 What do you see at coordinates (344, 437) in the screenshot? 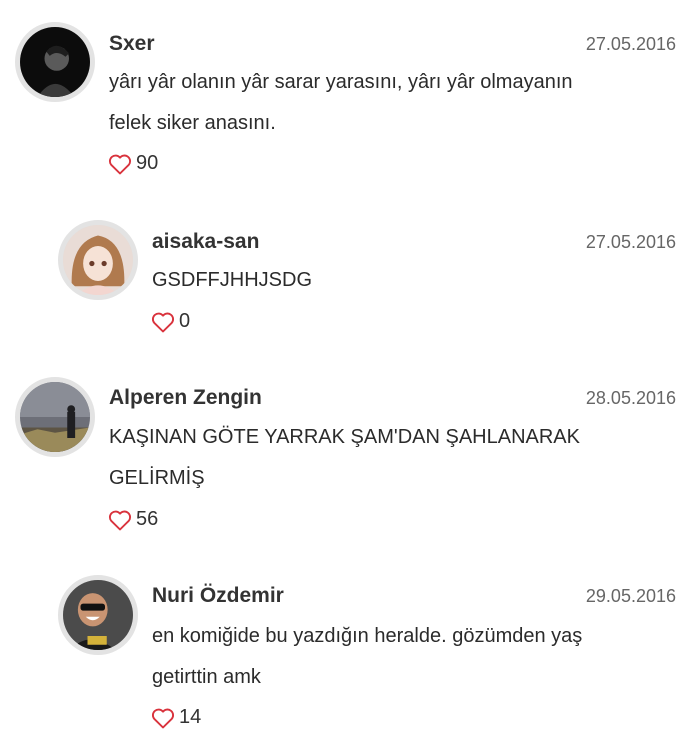
I see `comment-text-line: KAŞINAN GÖTE YARRAK ŞAM'DAN ŞAHLANARAK` at bounding box center [344, 437].